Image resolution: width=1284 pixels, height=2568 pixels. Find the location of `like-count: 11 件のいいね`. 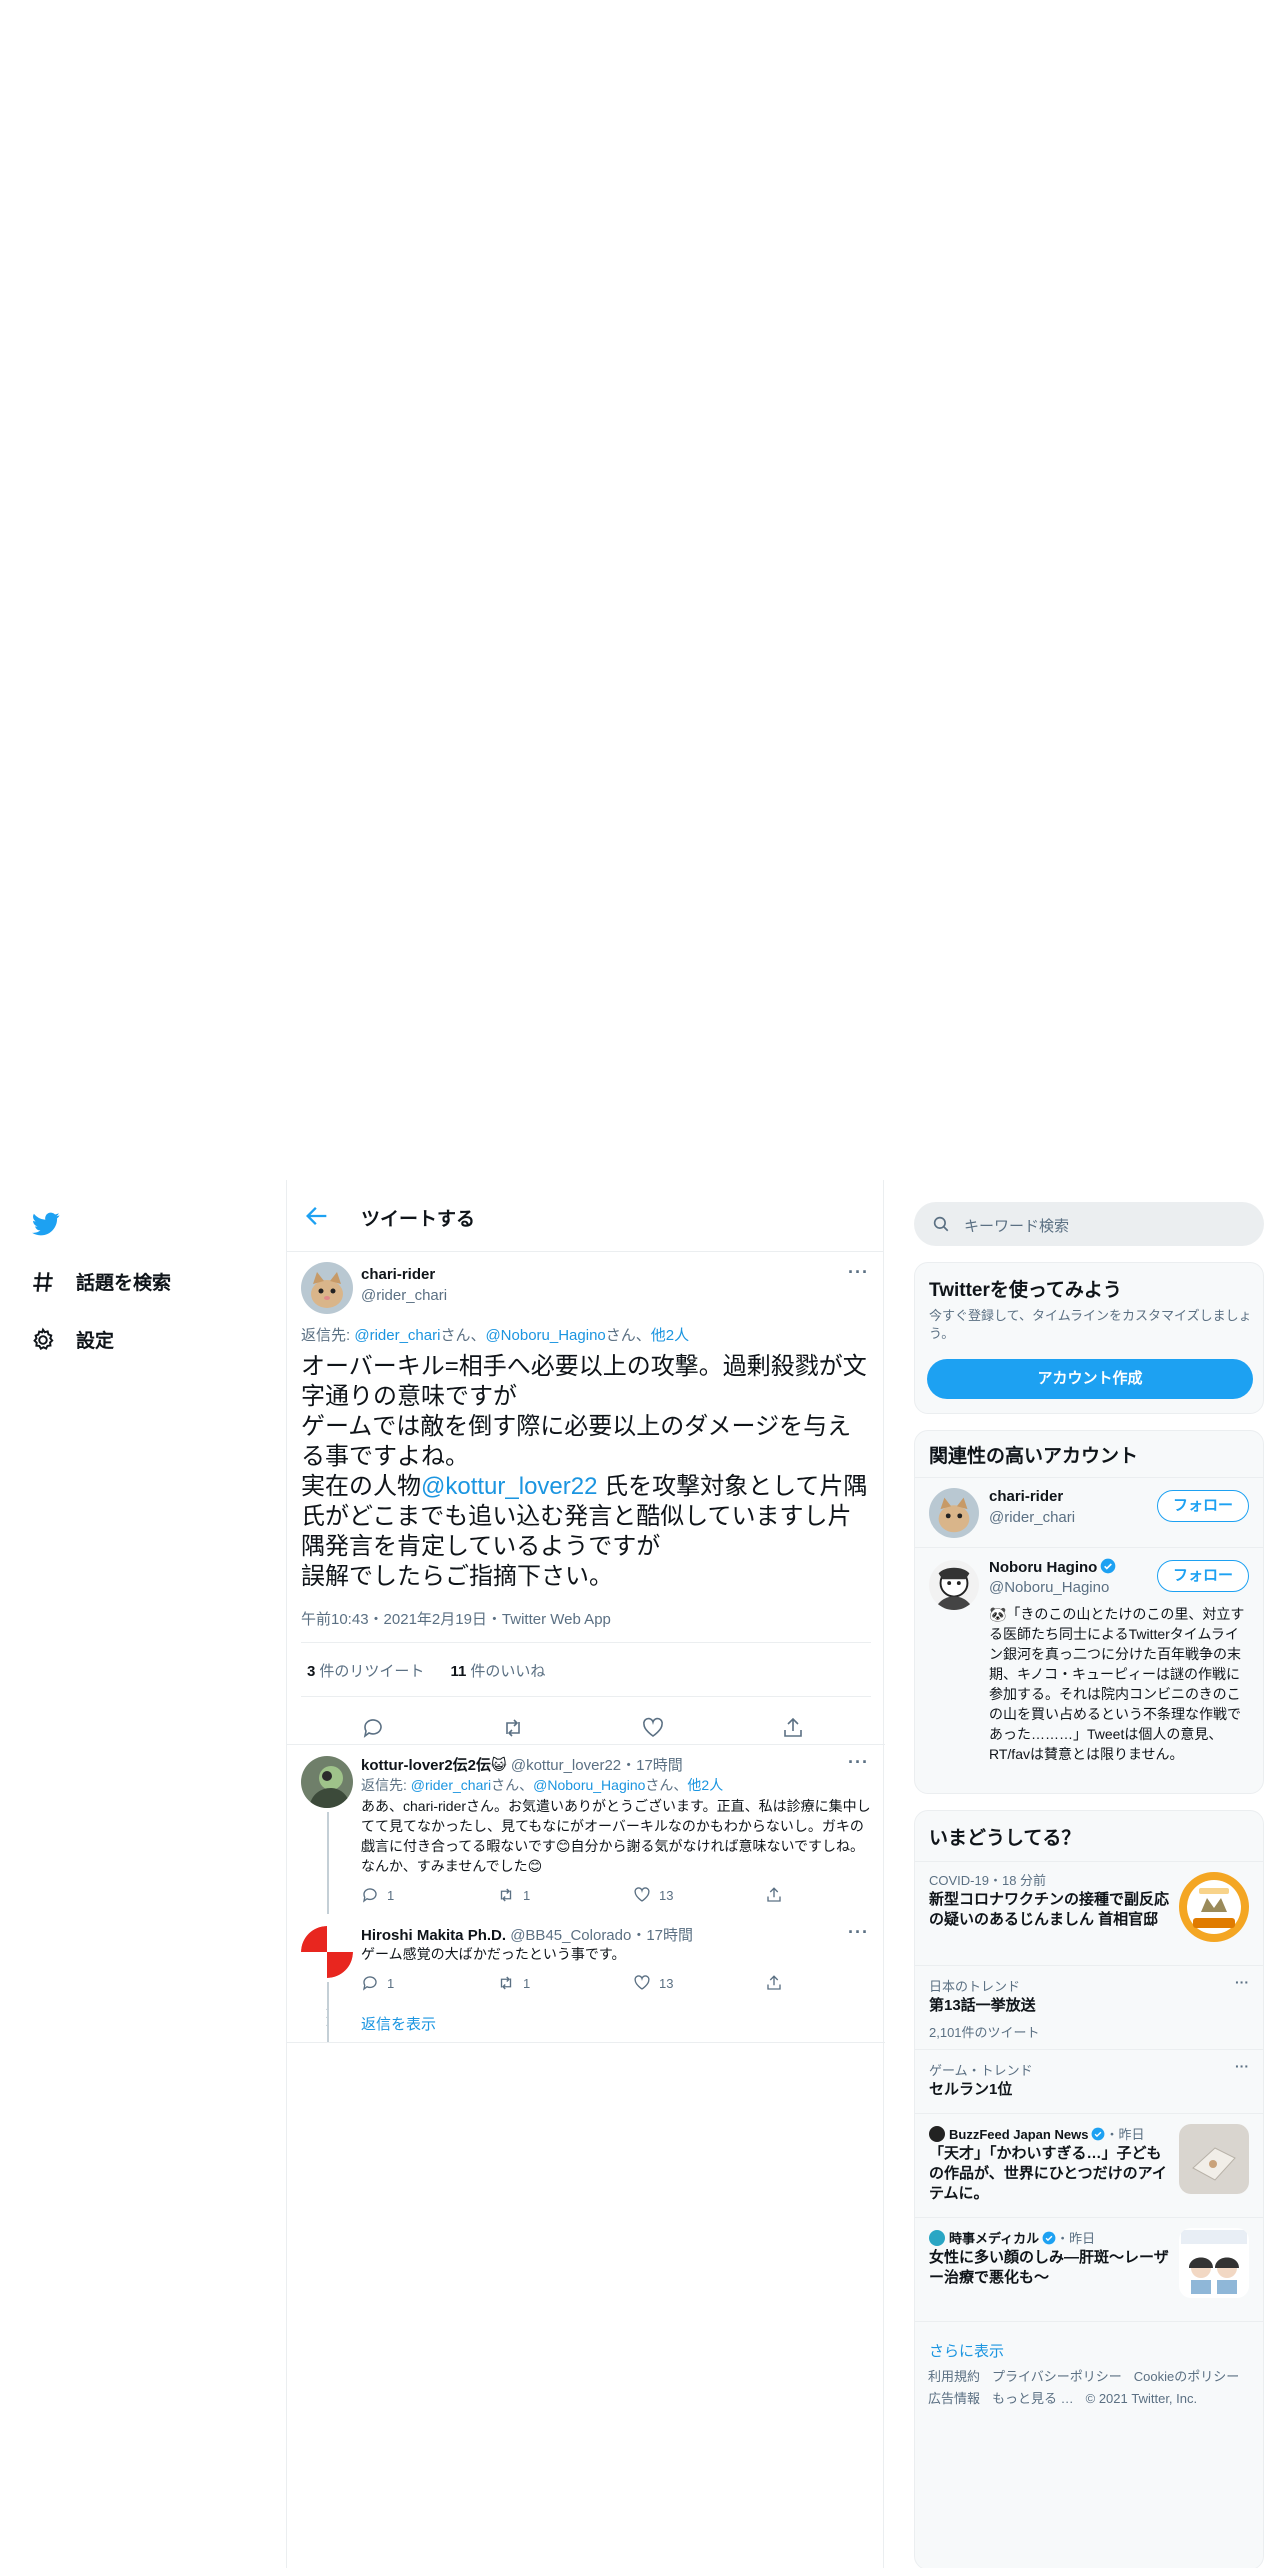

like-count: 11 件のいいね is located at coordinates (498, 1671).